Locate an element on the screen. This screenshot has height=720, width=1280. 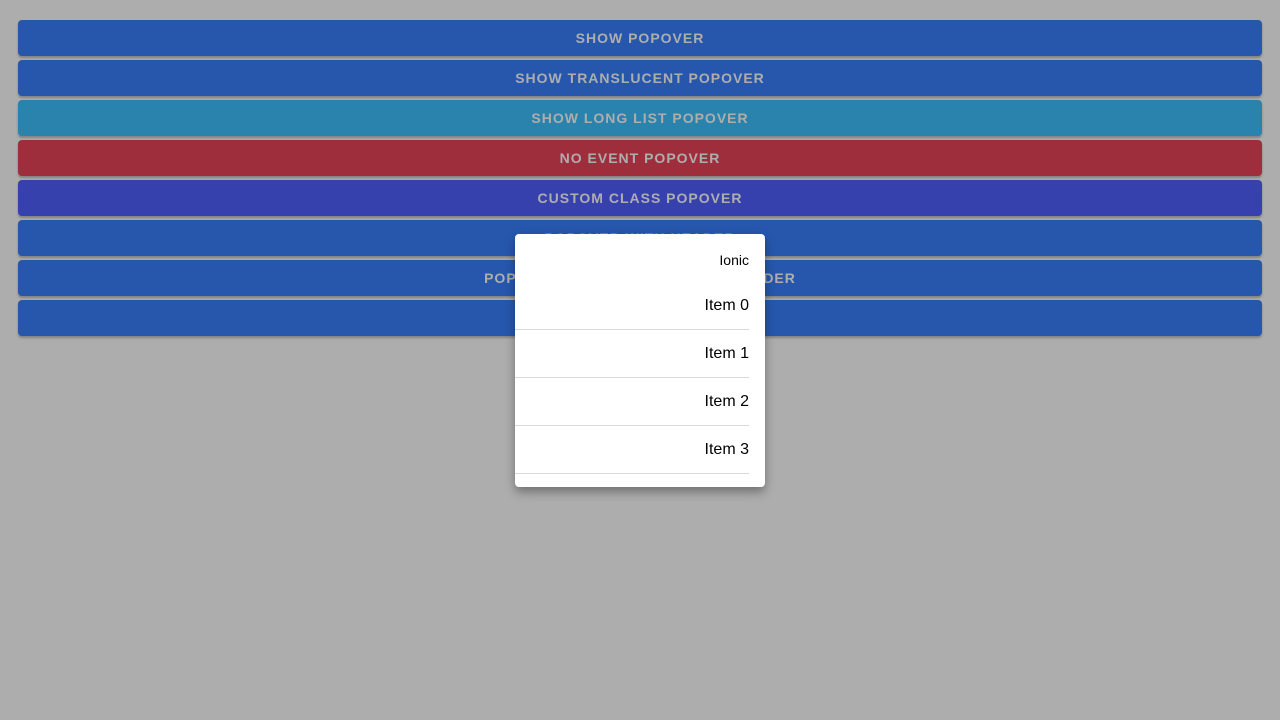
popover-list-item: Item 3 is located at coordinates (640, 450).